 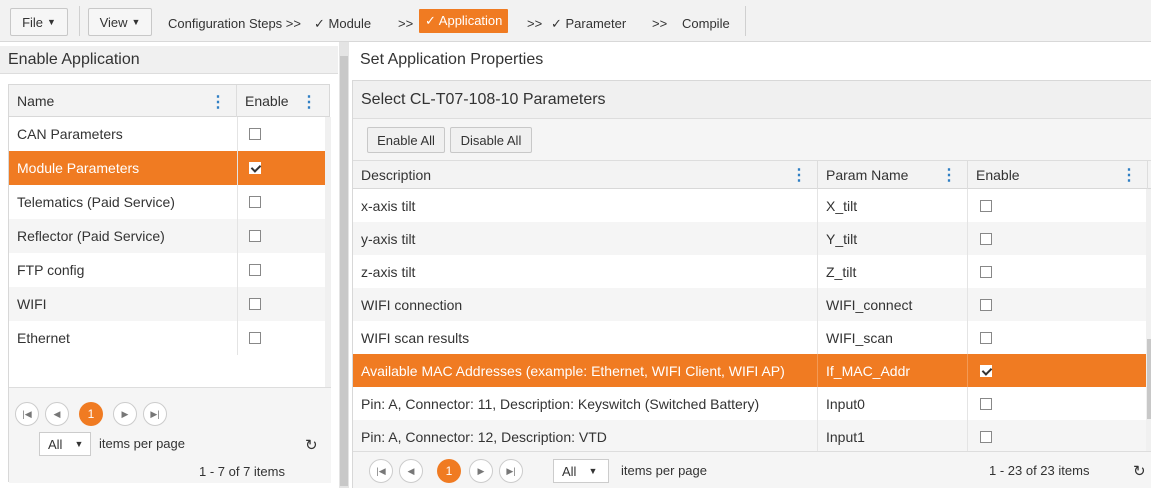 I want to click on grid-header: Description ⋮ Param Name ⋮ Enable ⋮, so click(x=752, y=175).